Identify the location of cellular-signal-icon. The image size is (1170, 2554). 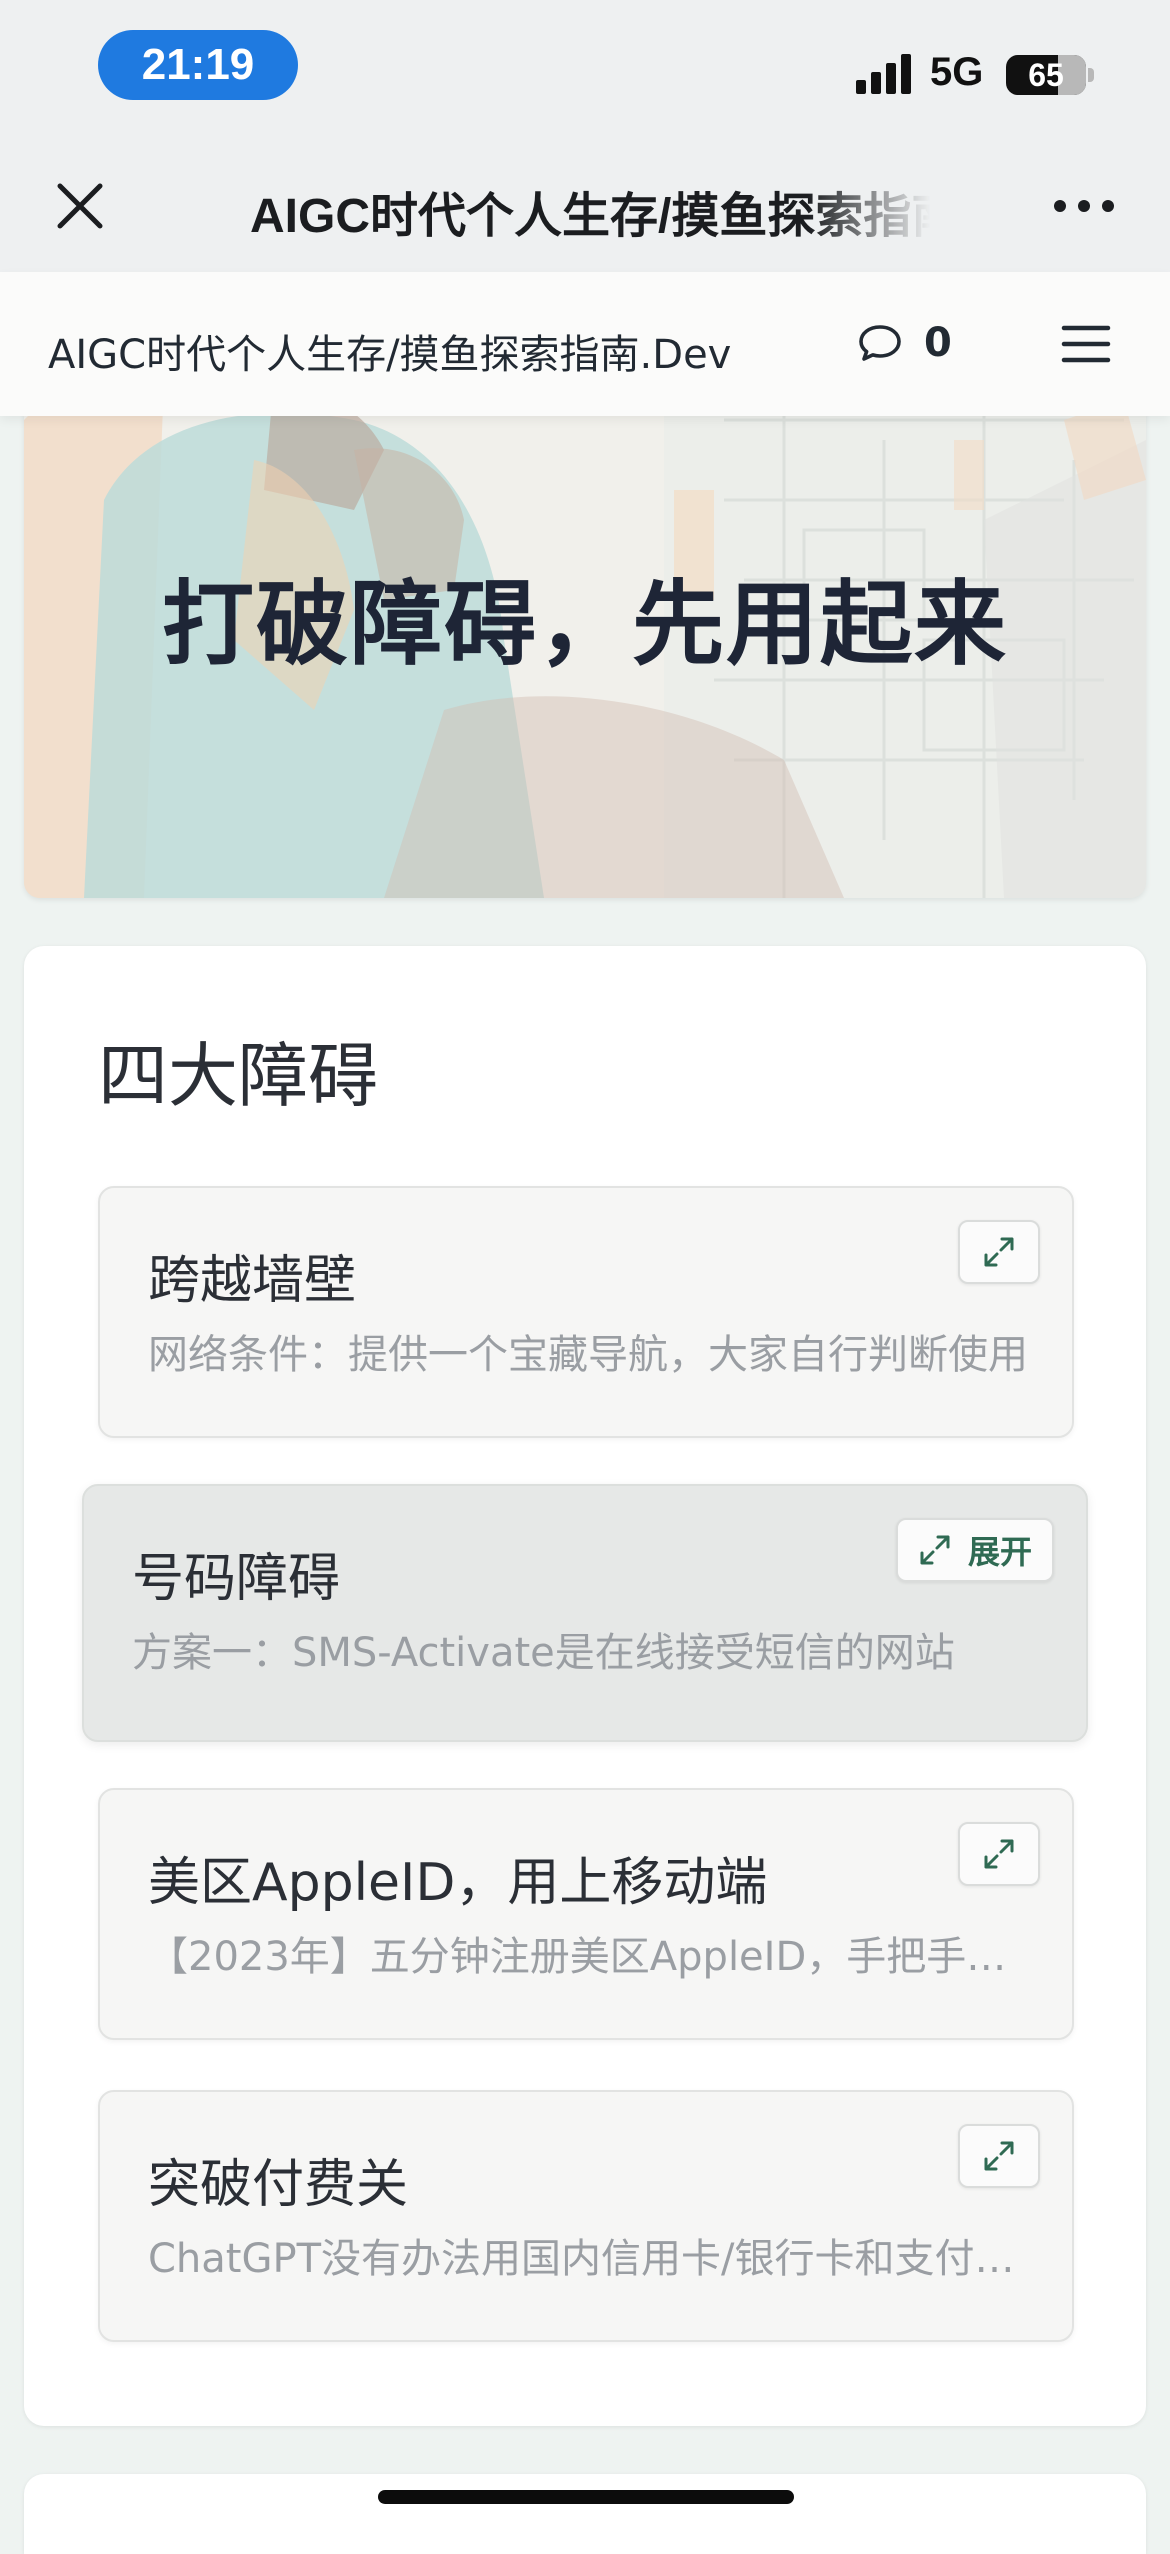
(883, 74).